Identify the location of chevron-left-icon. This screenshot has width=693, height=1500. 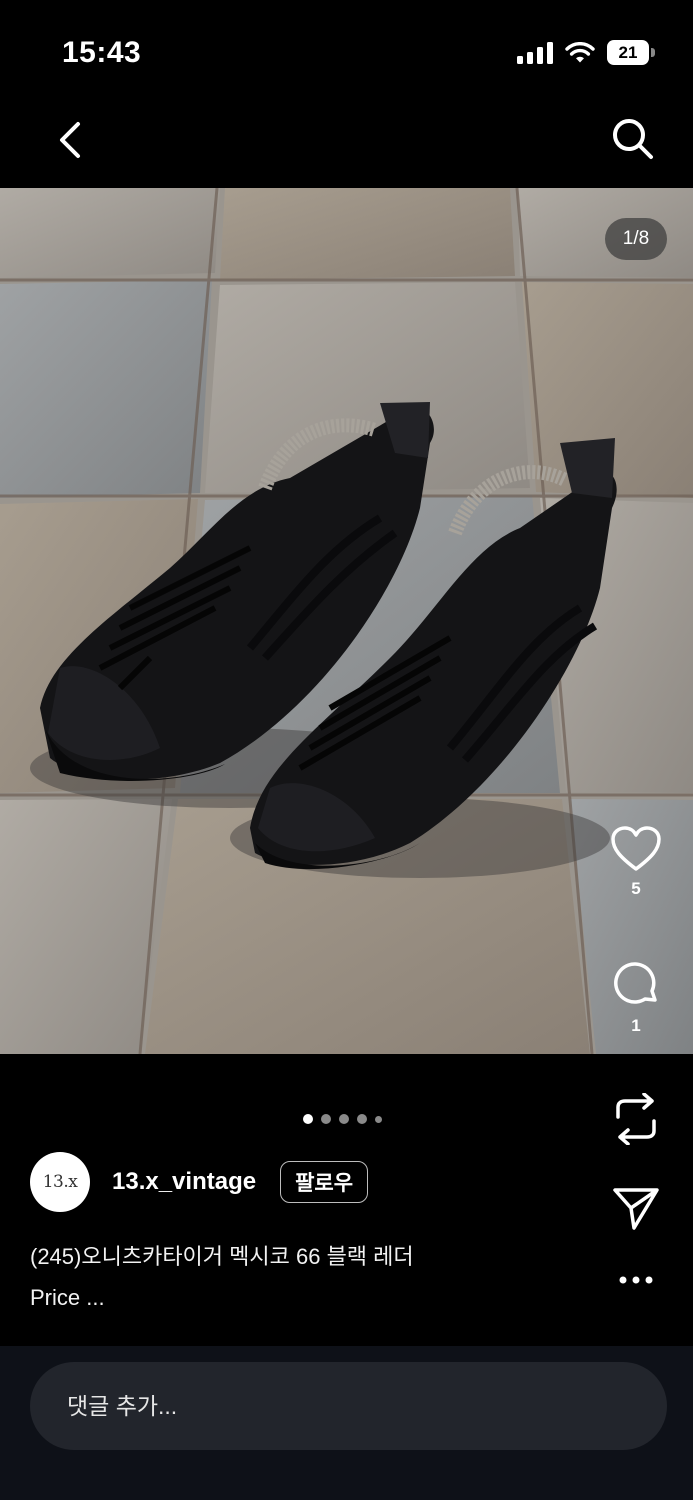
(72, 140).